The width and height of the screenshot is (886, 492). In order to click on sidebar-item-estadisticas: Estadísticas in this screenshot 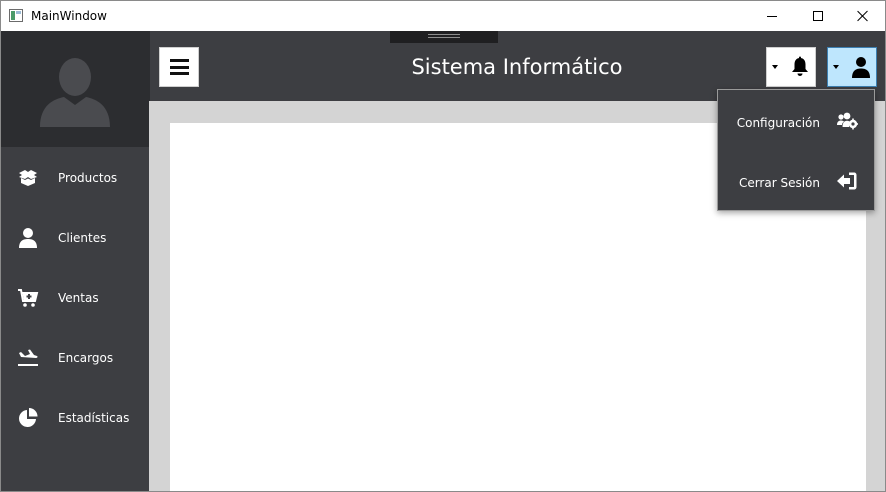, I will do `click(75, 419)`.